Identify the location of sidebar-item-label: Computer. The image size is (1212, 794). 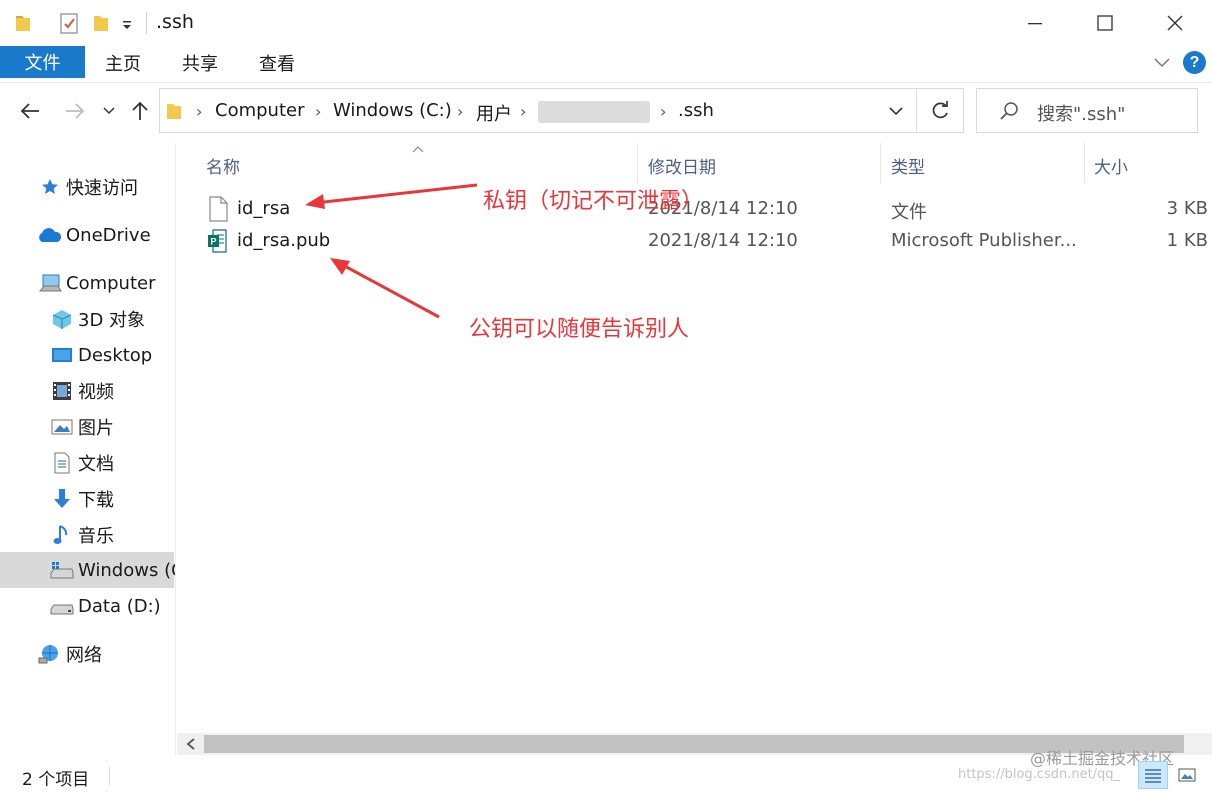
(111, 283).